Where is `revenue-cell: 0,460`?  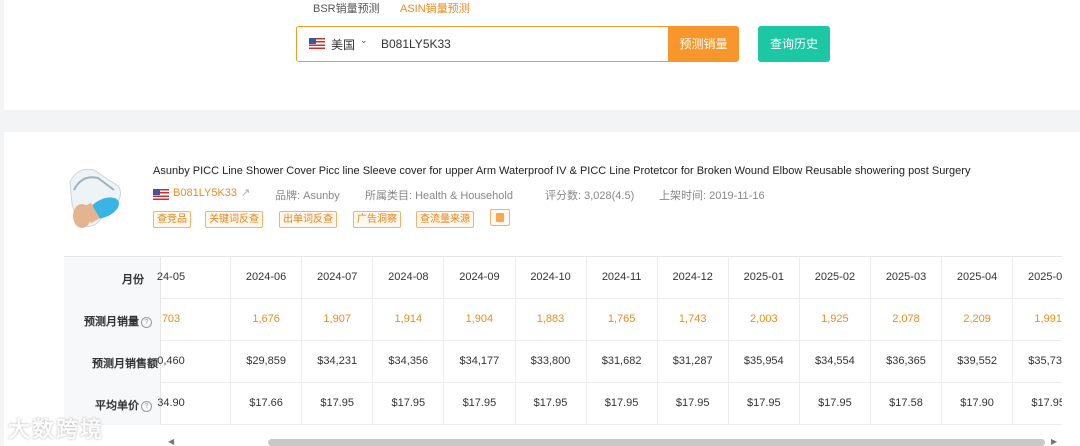 revenue-cell: 0,460 is located at coordinates (171, 361).